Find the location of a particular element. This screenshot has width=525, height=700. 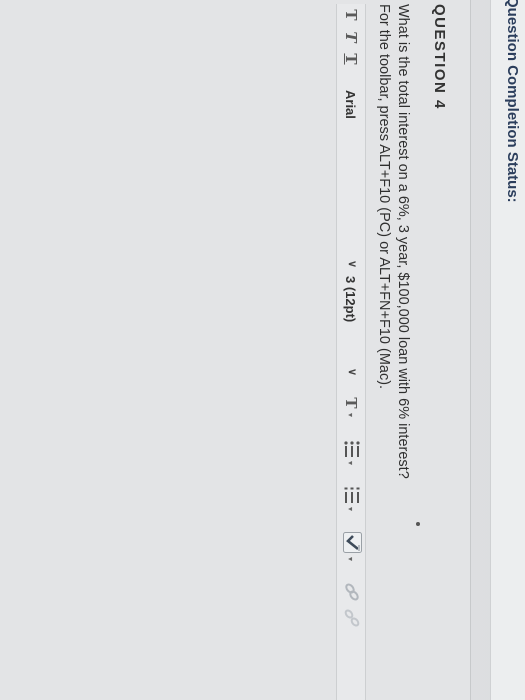

insert-link-button is located at coordinates (351, 593).